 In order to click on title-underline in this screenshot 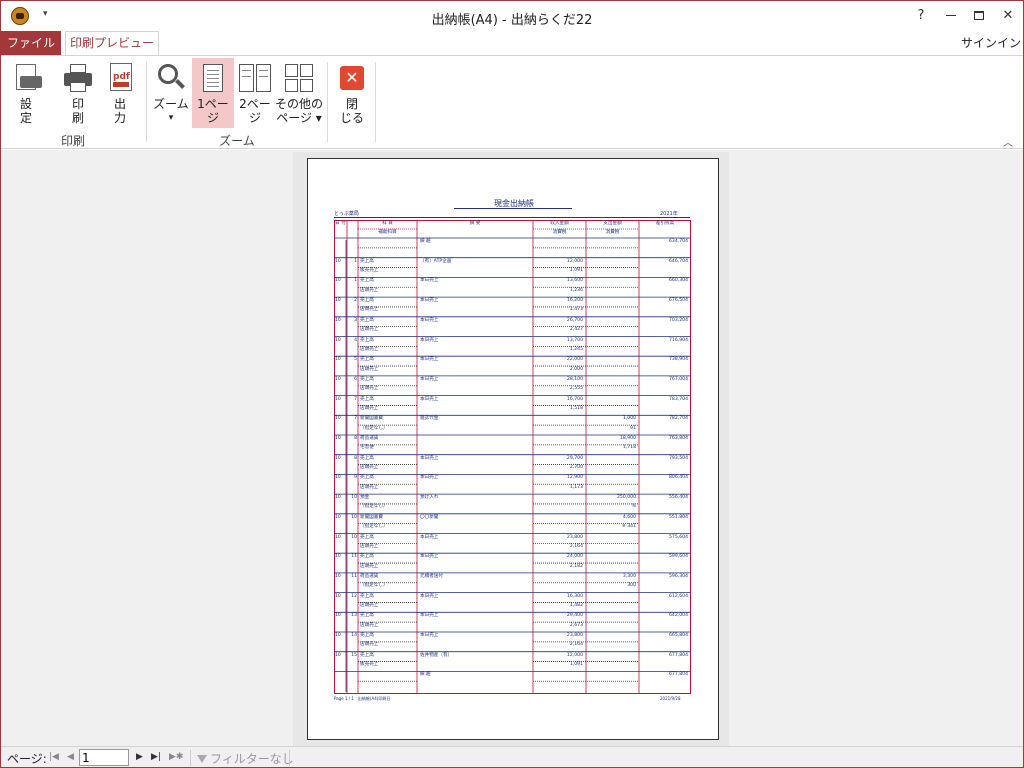, I will do `click(513, 208)`.